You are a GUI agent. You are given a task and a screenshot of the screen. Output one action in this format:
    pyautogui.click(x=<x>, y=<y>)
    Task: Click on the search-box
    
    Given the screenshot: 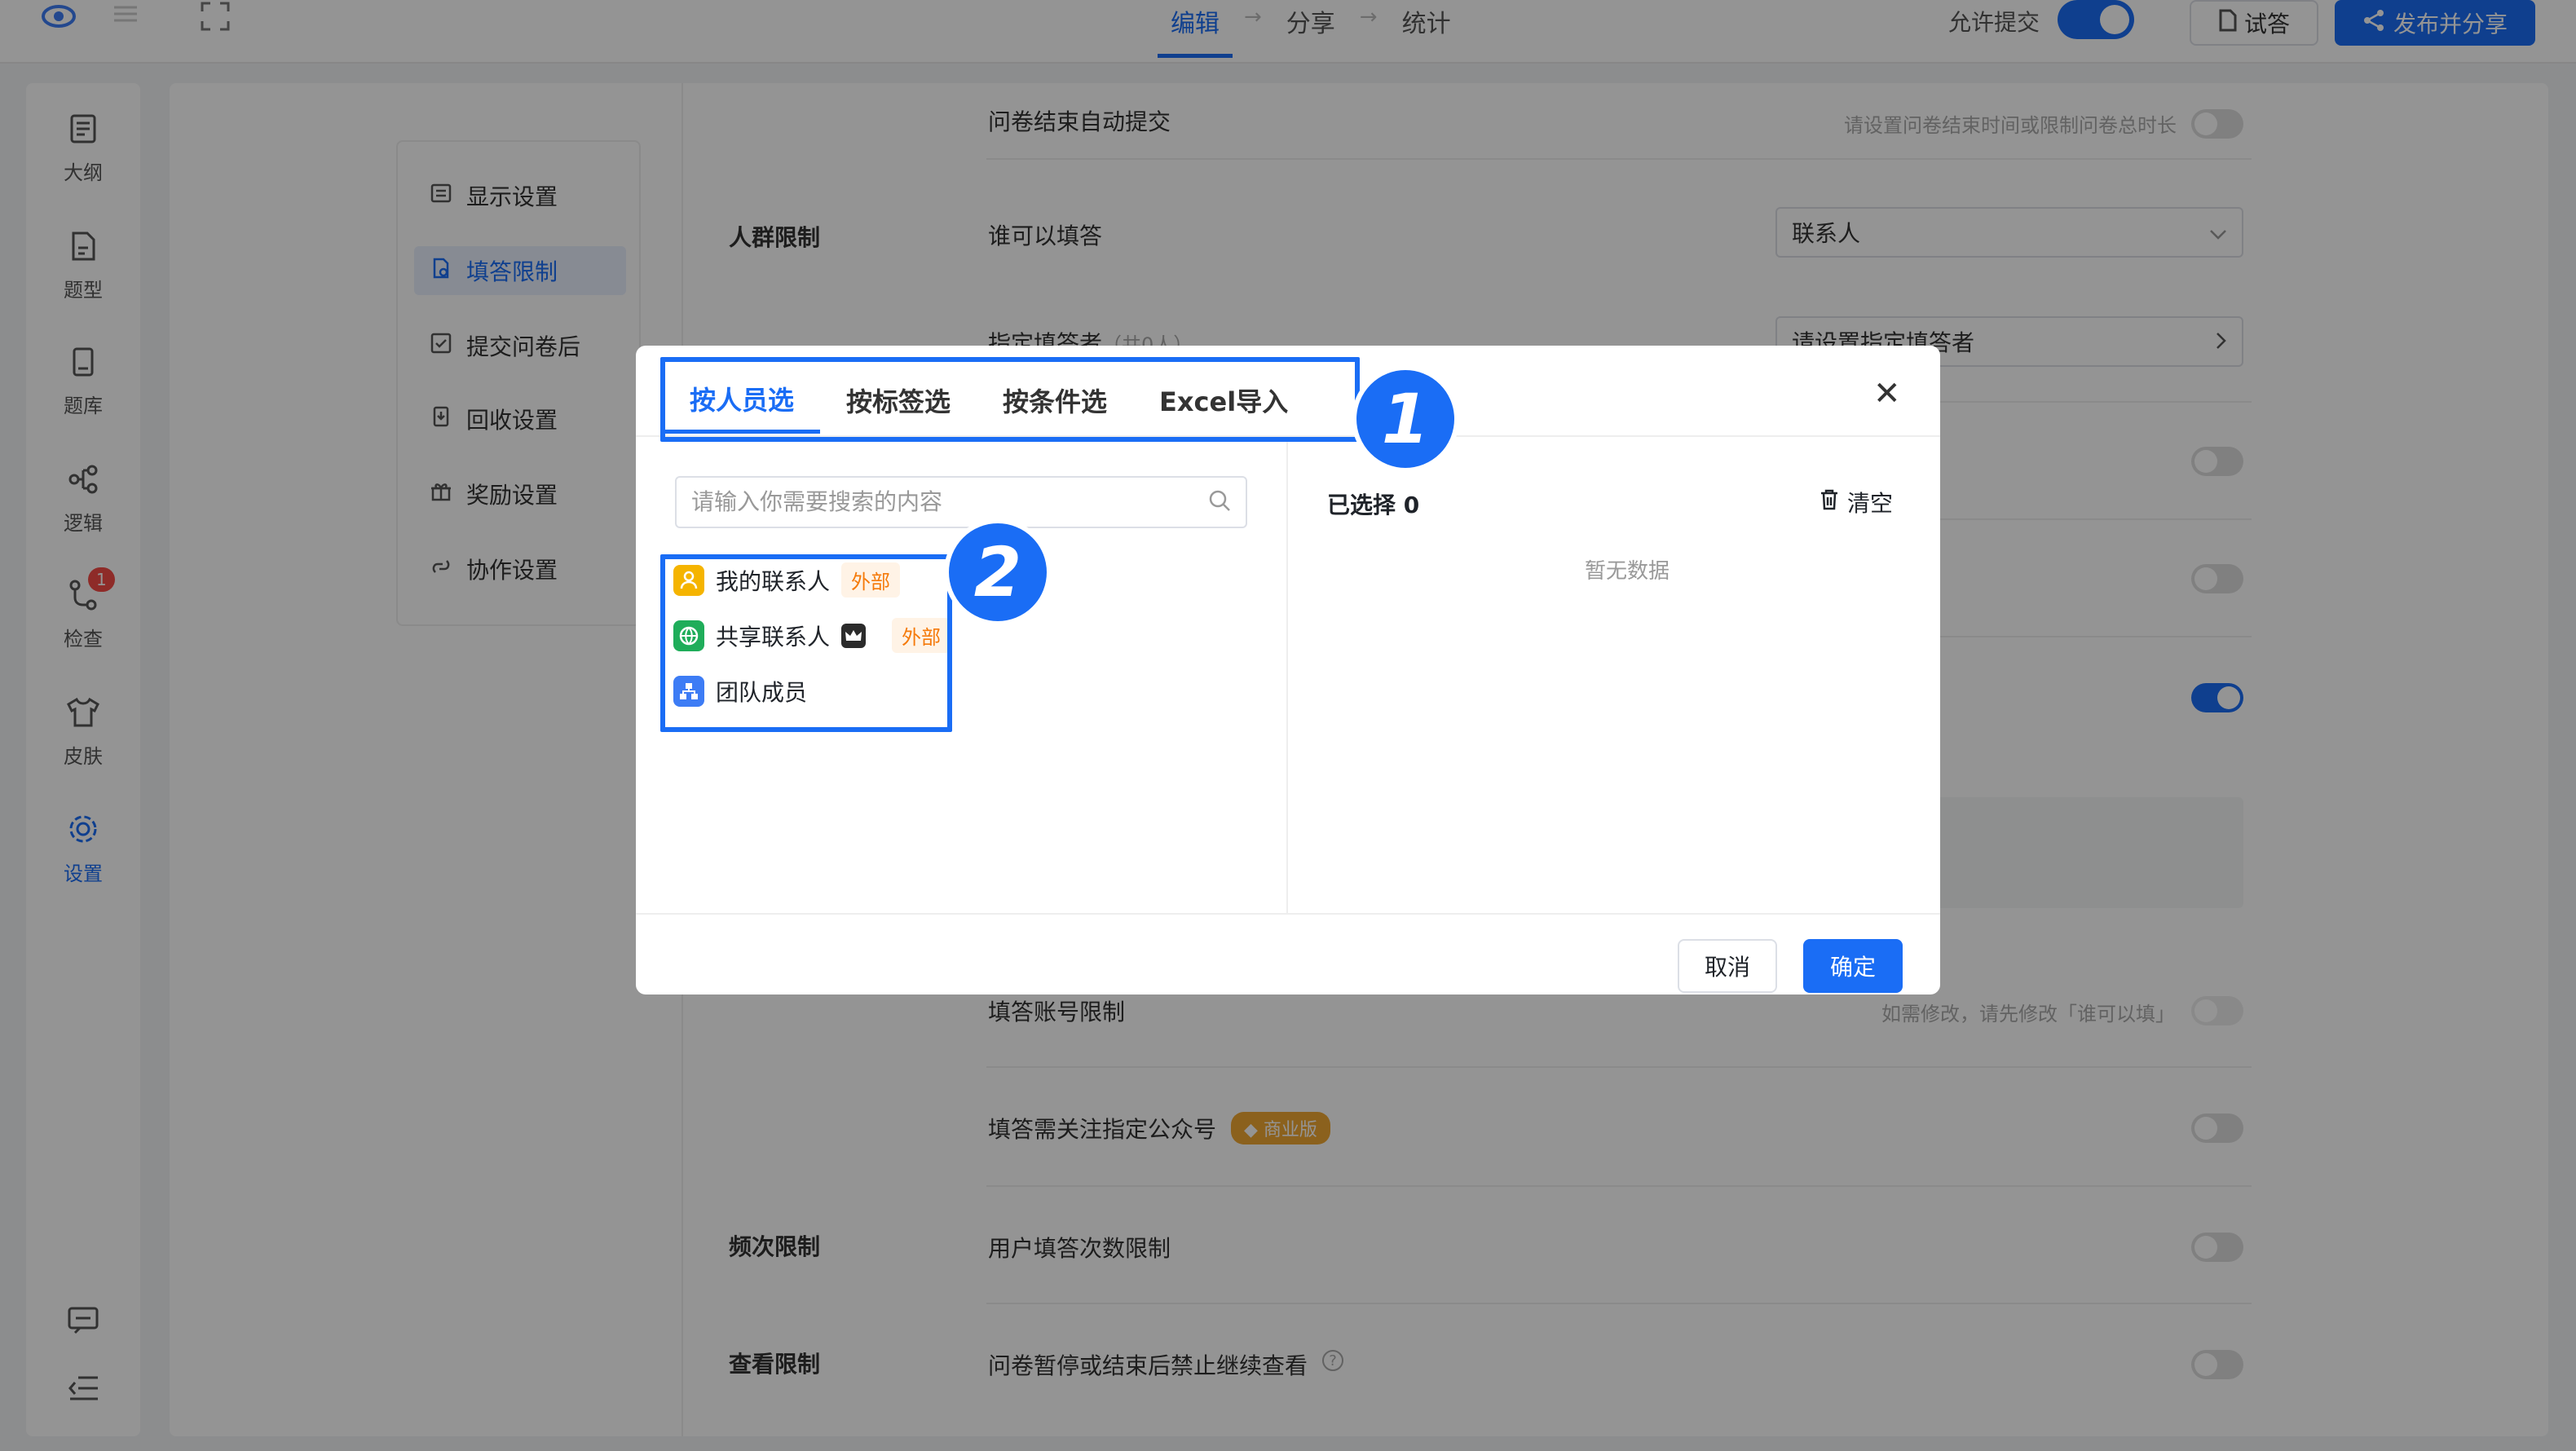 What is the action you would take?
    pyautogui.click(x=961, y=502)
    